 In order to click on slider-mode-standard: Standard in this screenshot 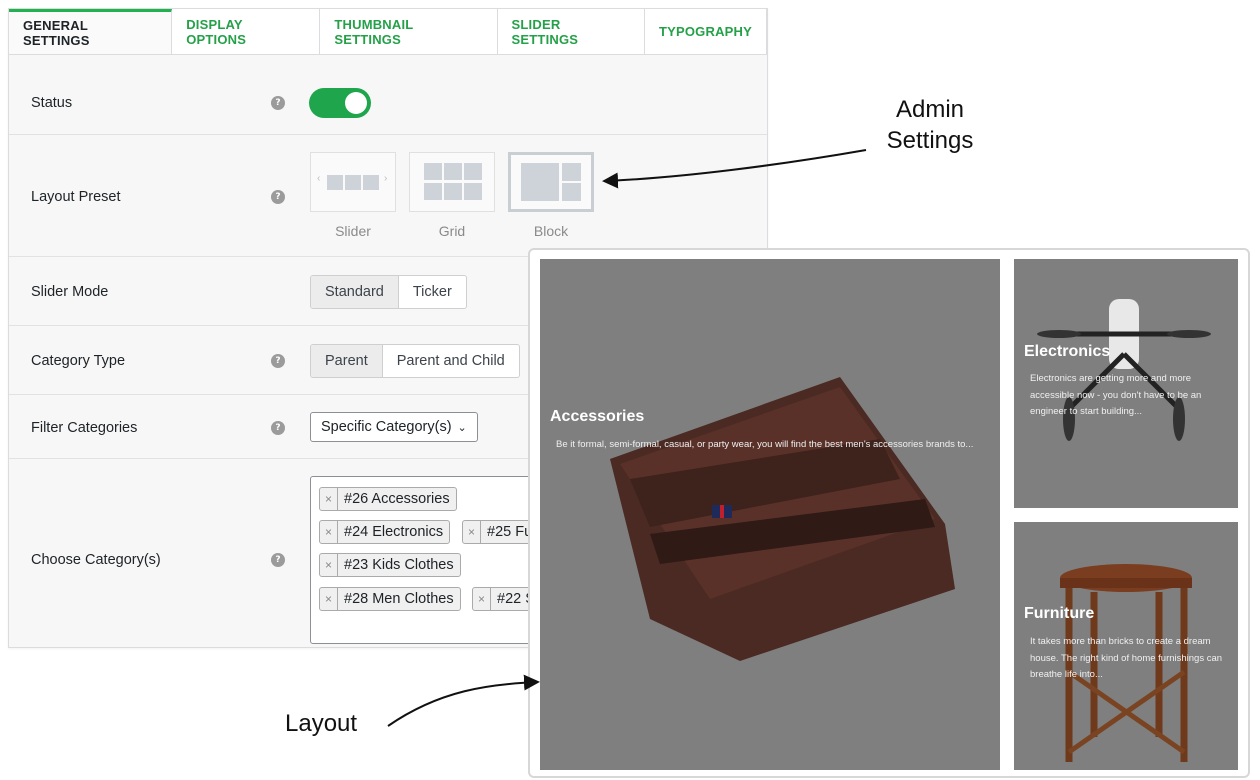, I will do `click(355, 292)`.